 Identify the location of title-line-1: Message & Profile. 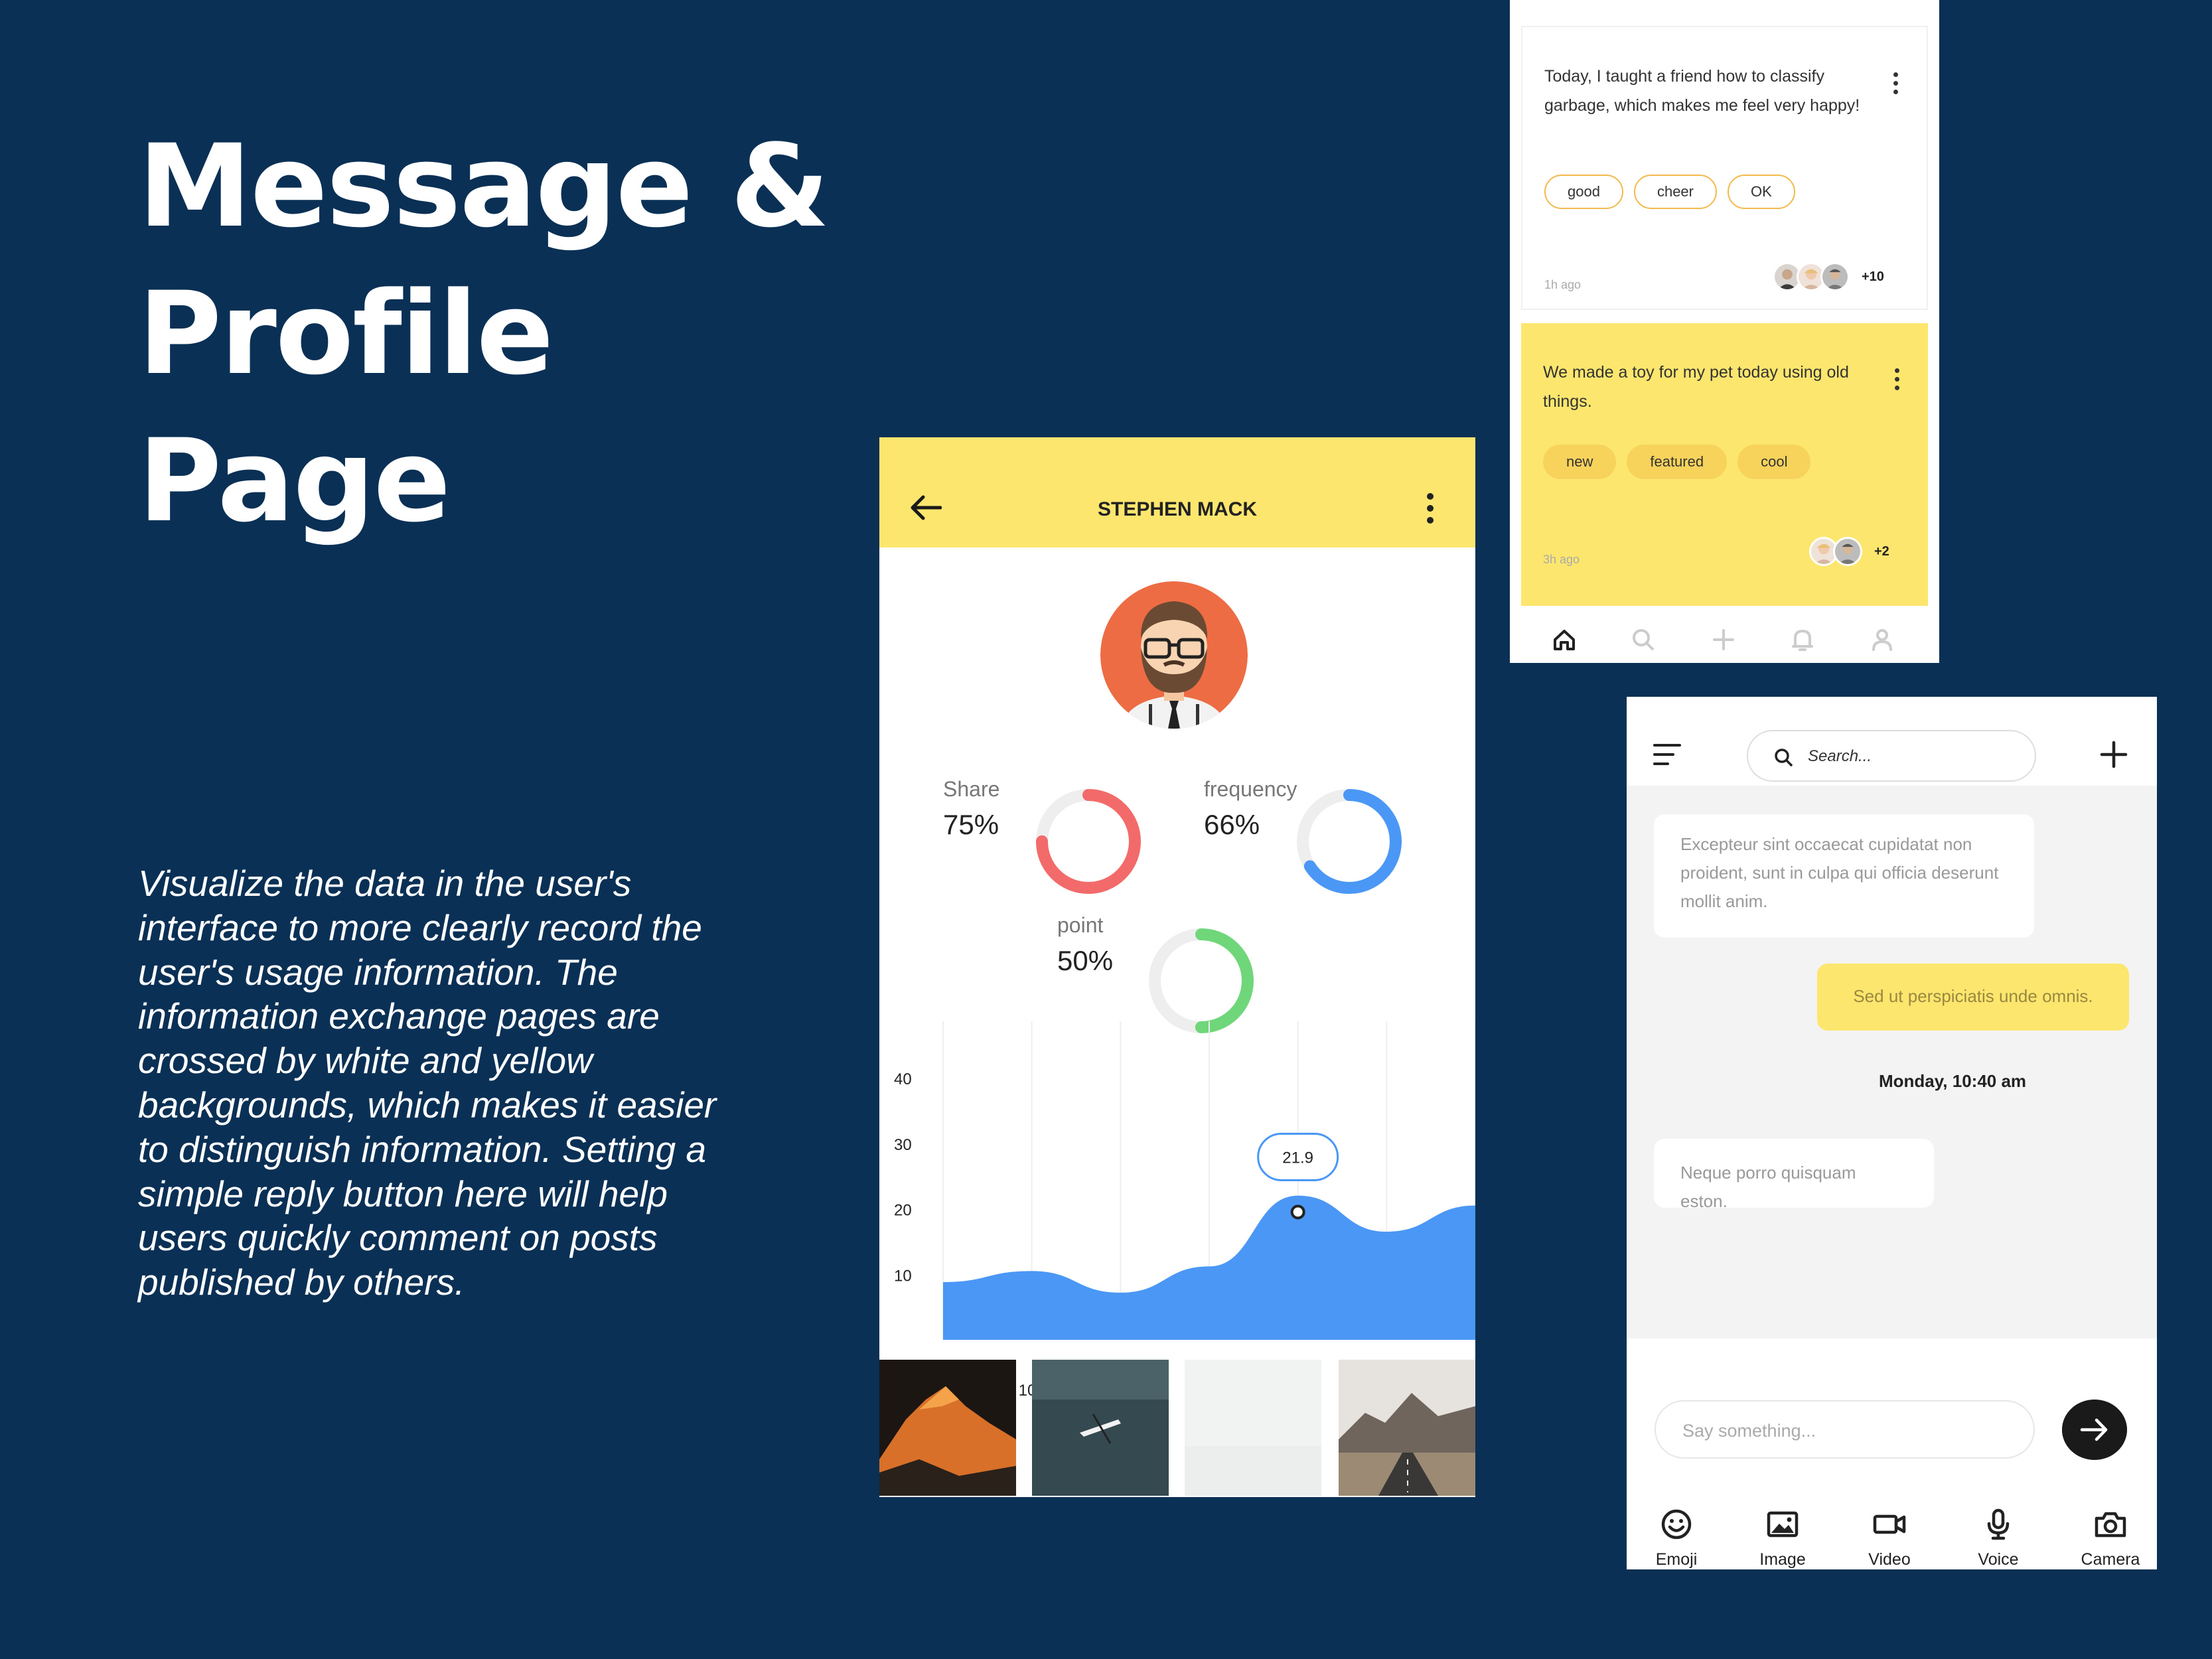
(484, 259).